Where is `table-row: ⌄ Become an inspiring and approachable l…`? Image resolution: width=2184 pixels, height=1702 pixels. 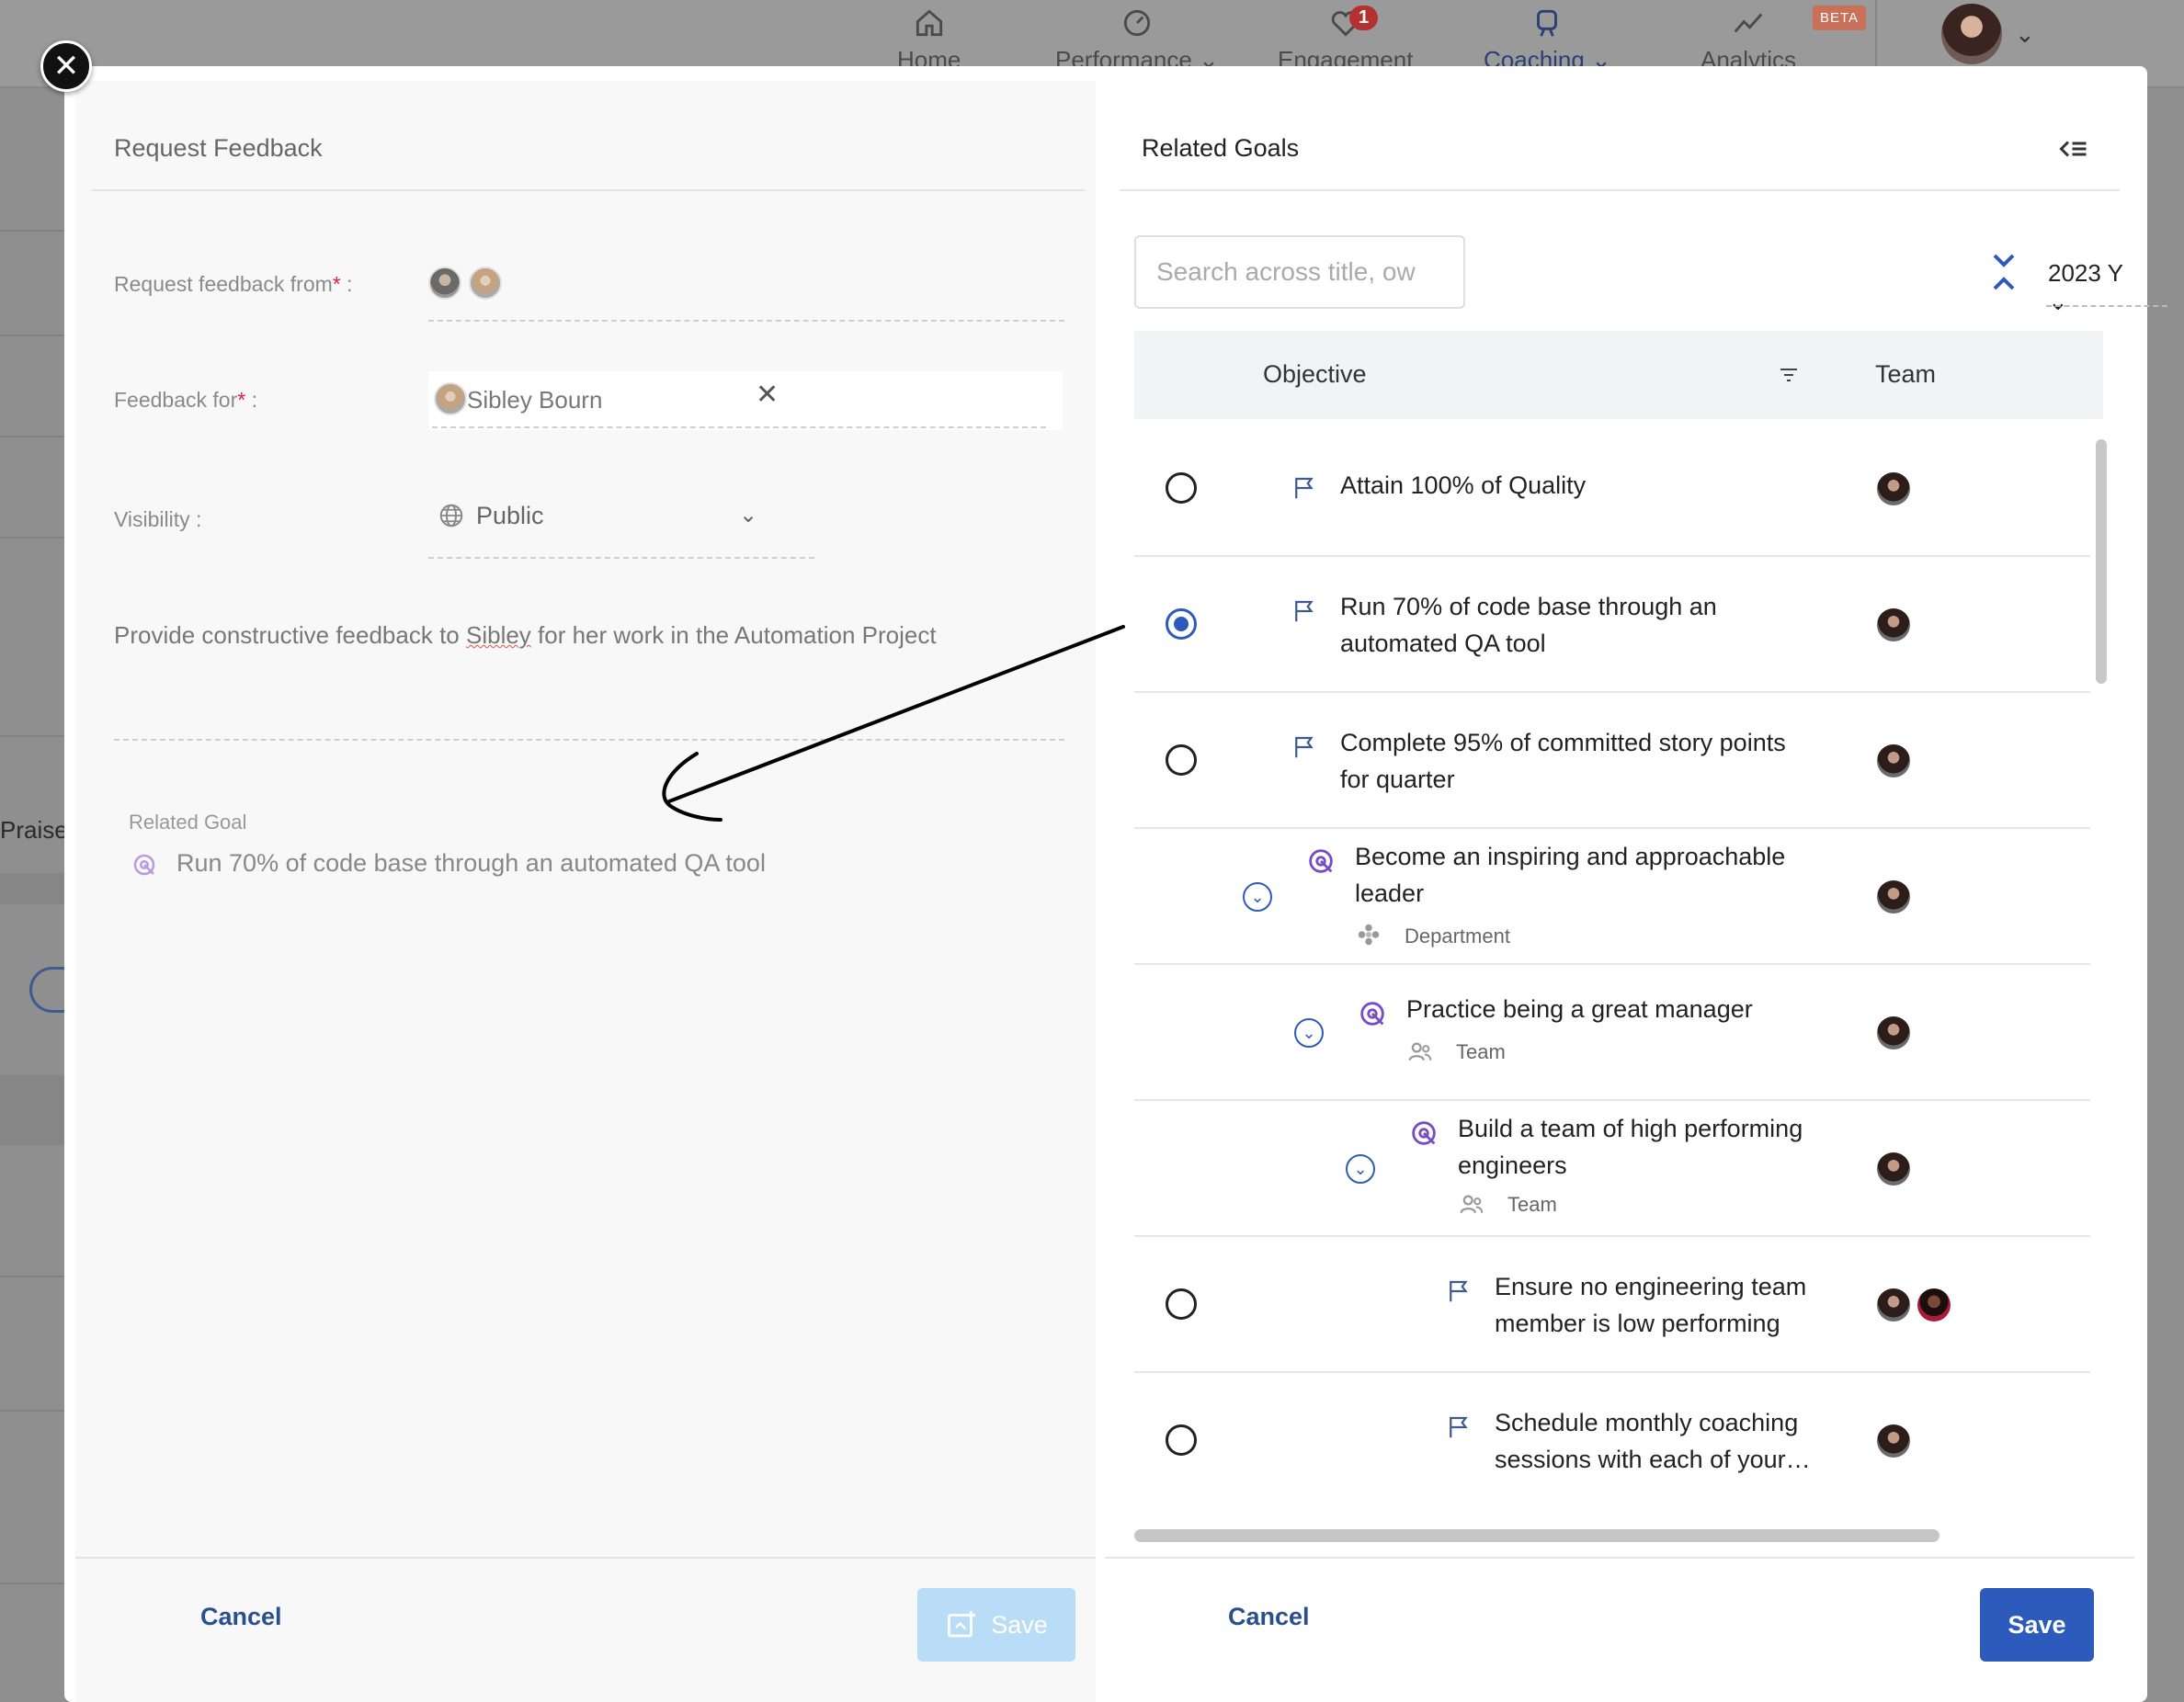 table-row: ⌄ Become an inspiring and approachable l… is located at coordinates (1612, 897).